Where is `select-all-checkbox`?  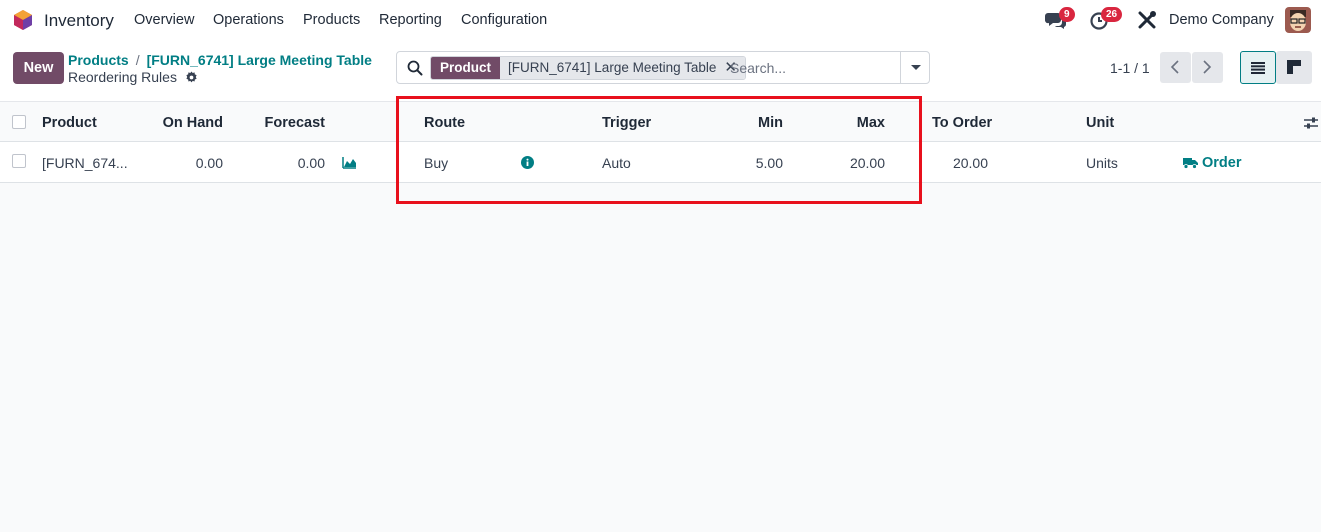 select-all-checkbox is located at coordinates (19, 122).